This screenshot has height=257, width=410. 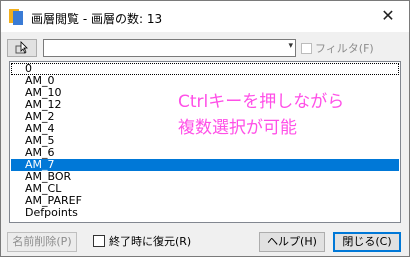 What do you see at coordinates (169, 48) in the screenshot?
I see `layer-filter-combo: ▾` at bounding box center [169, 48].